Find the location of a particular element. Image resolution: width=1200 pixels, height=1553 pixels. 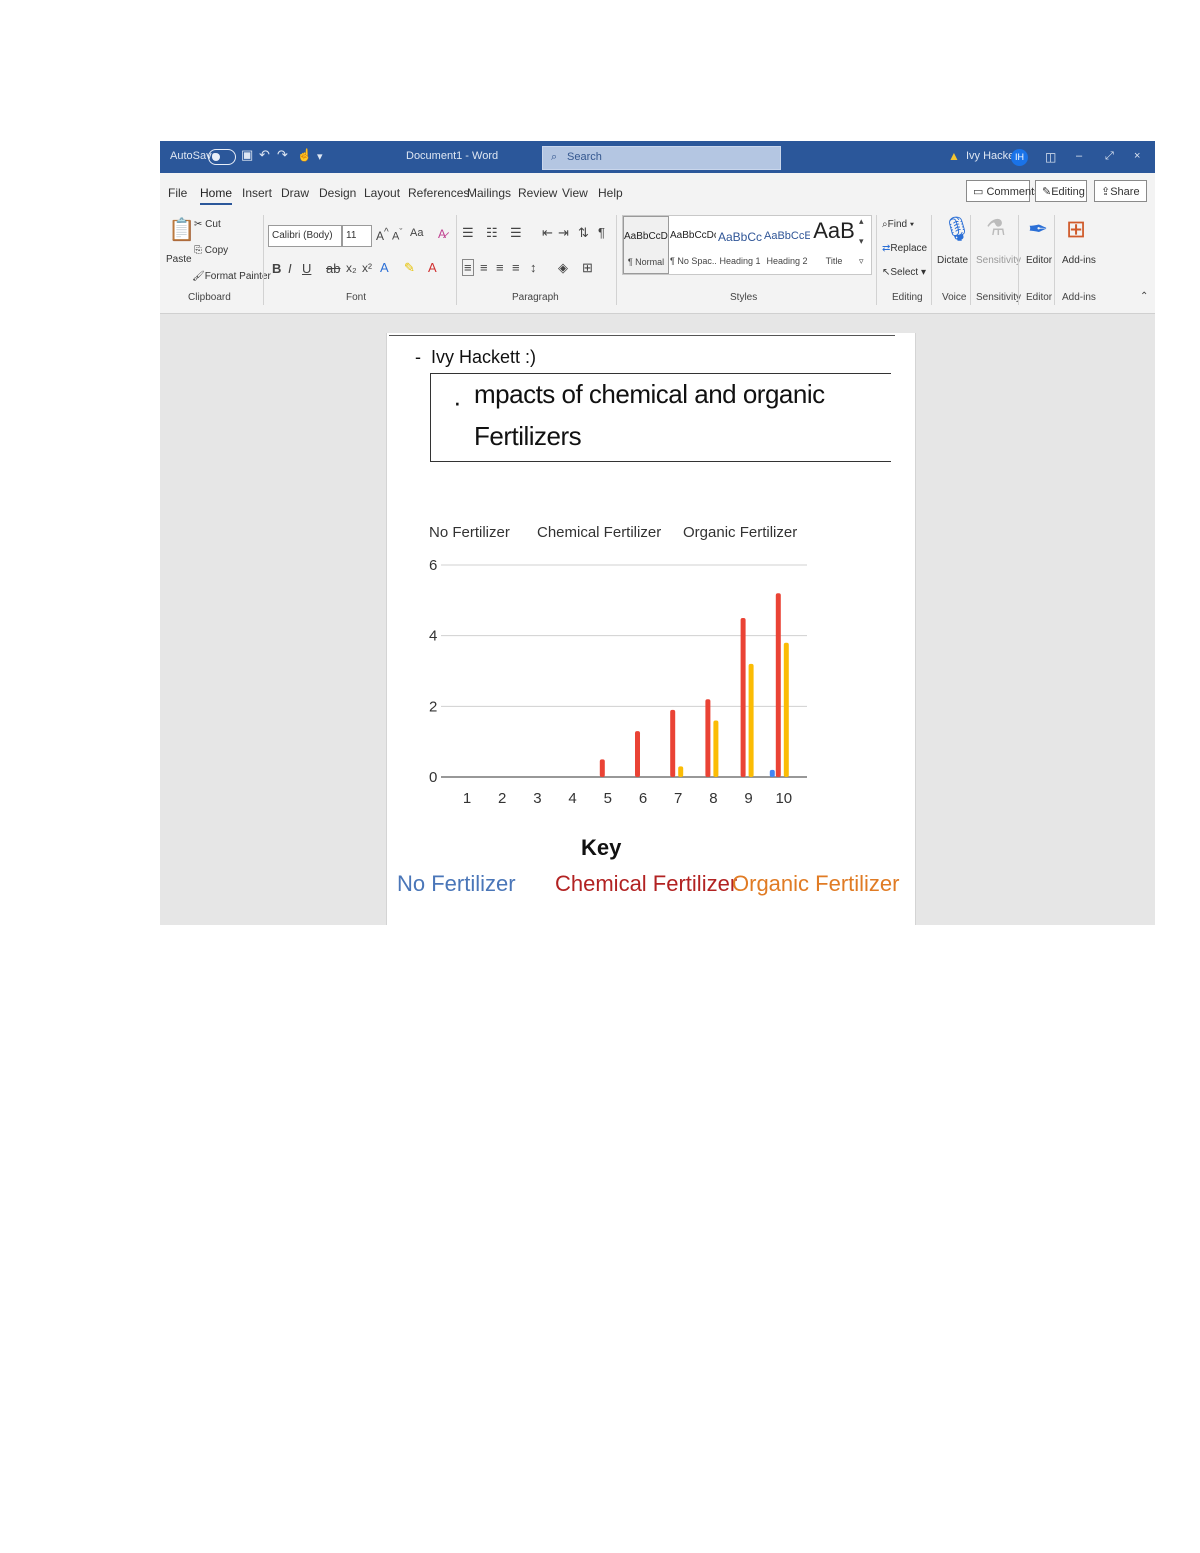

align-center-icon: ≡ is located at coordinates (484, 267).